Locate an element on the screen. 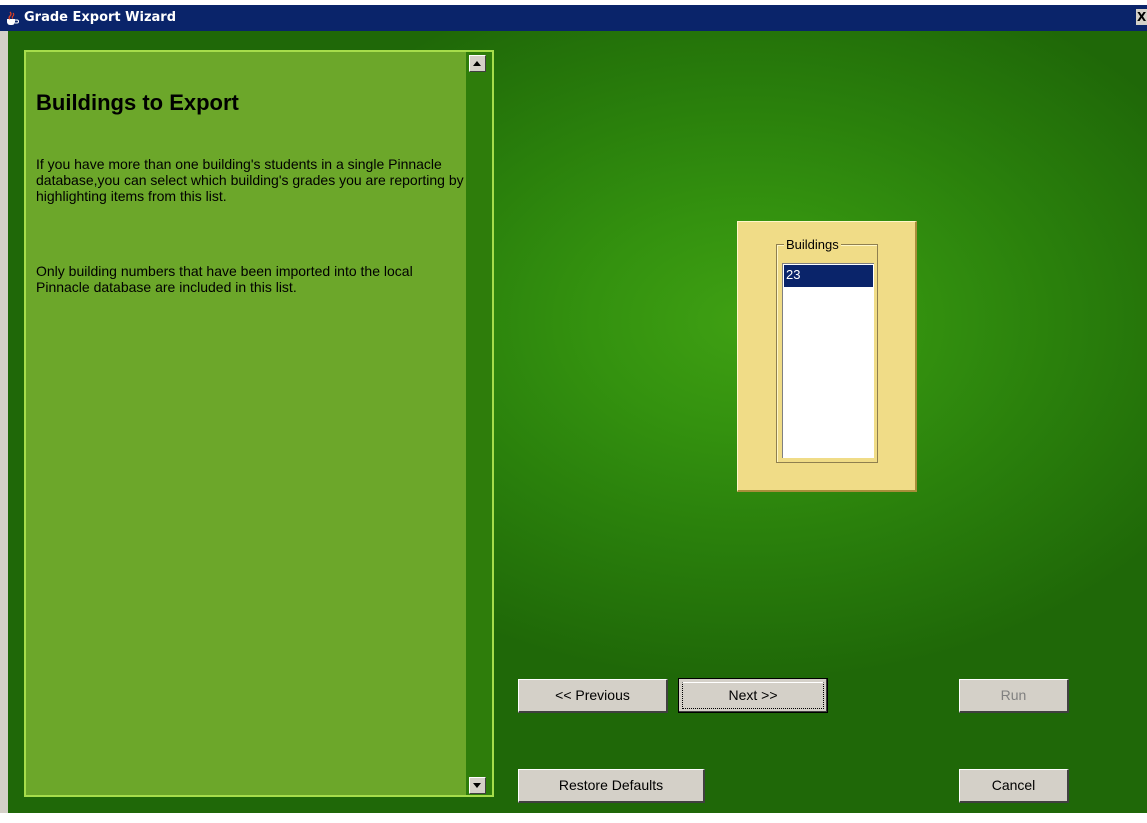 This screenshot has height=823, width=1147. next-button: Next >> is located at coordinates (753, 695).